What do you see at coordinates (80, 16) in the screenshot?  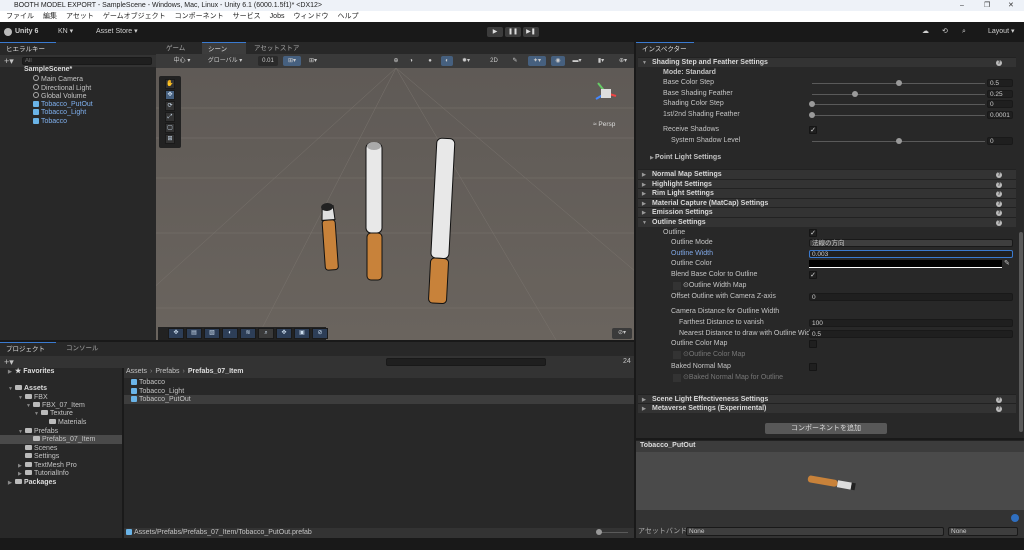 I see `menu-item: アセット` at bounding box center [80, 16].